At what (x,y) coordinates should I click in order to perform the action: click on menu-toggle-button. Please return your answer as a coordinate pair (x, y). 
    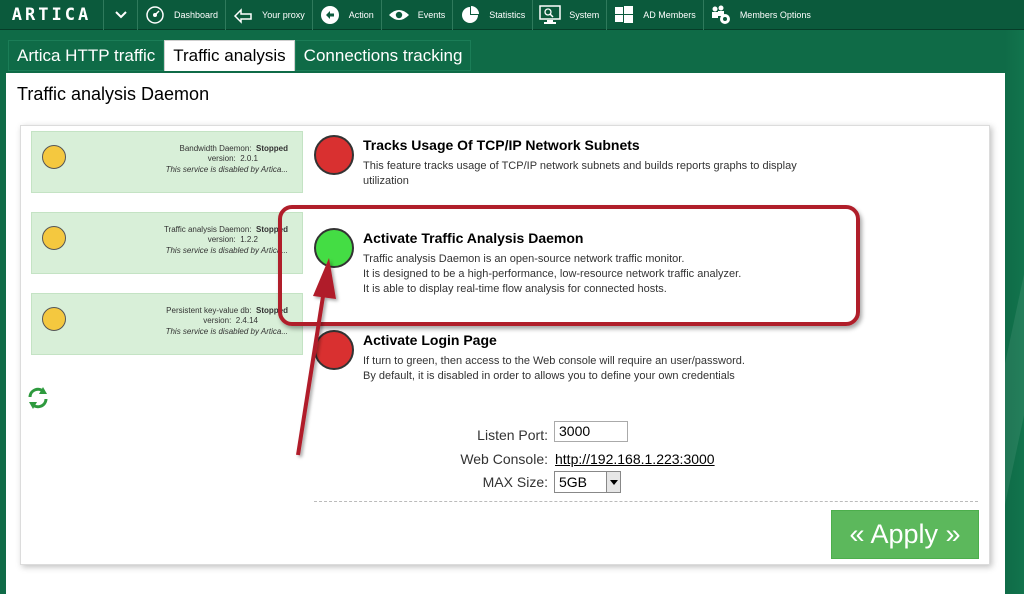
    Looking at the image, I should click on (121, 15).